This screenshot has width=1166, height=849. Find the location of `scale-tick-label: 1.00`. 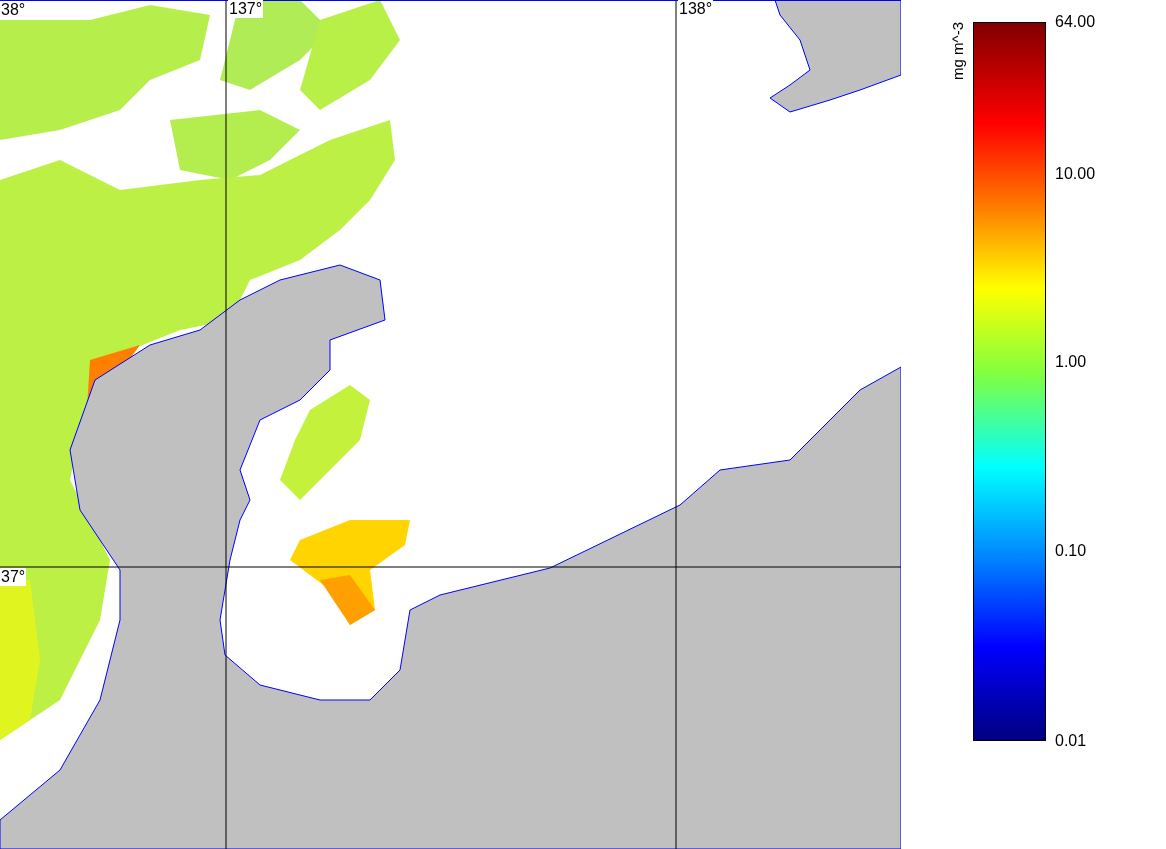

scale-tick-label: 1.00 is located at coordinates (1071, 362).